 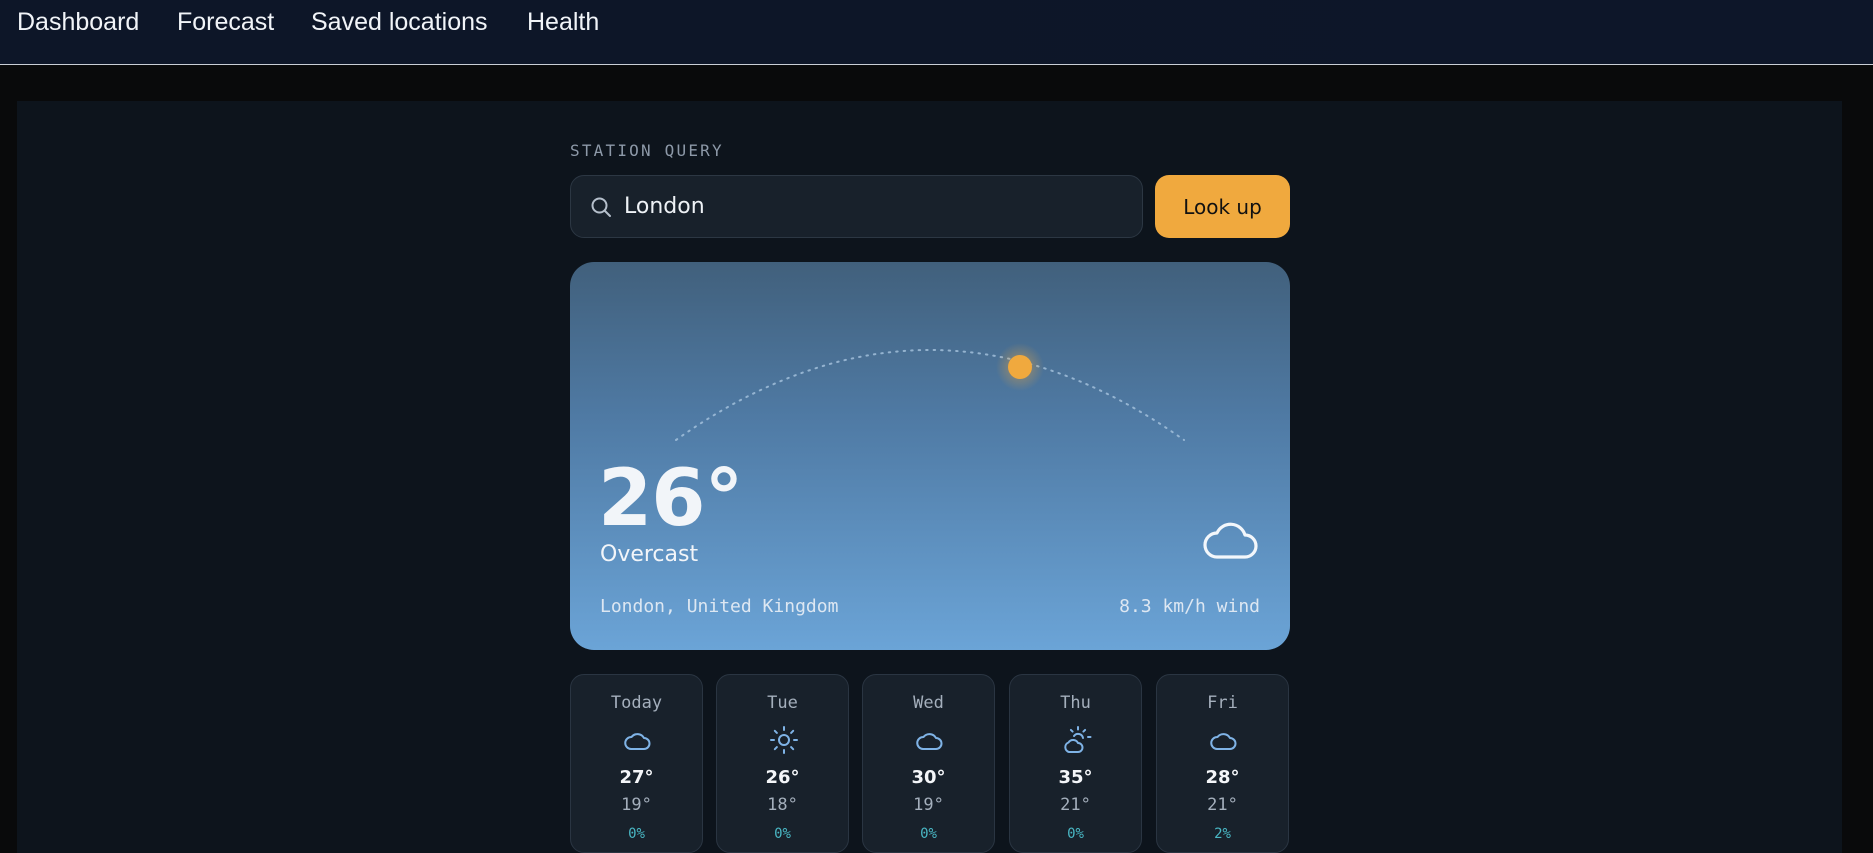 I want to click on forecast-day-card: Thu 35° 21° 0%, so click(x=1075, y=763).